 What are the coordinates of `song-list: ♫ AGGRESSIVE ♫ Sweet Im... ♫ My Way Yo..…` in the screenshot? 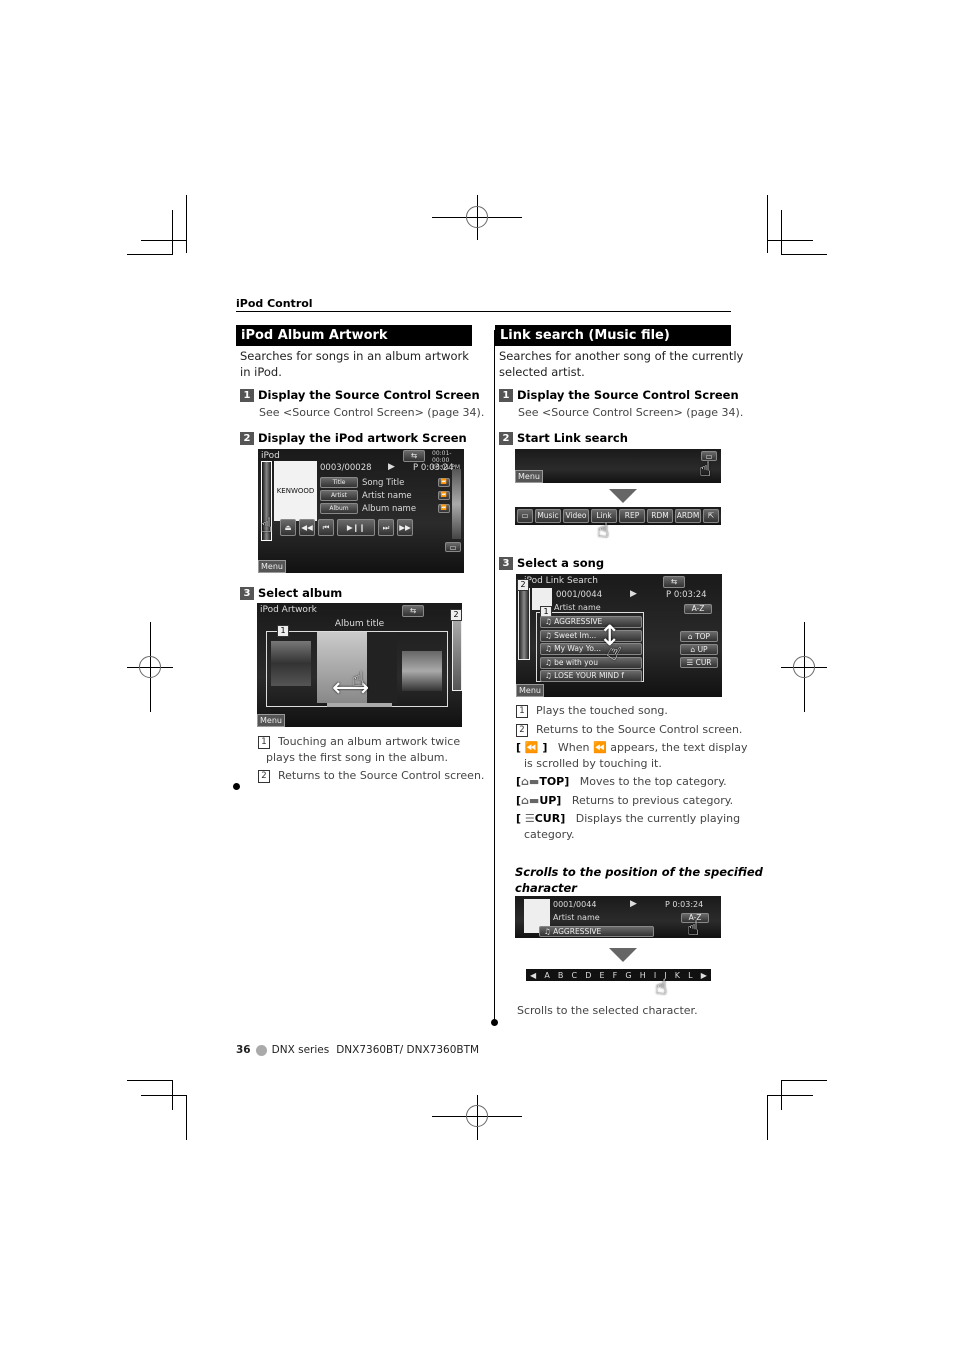 It's located at (591, 650).